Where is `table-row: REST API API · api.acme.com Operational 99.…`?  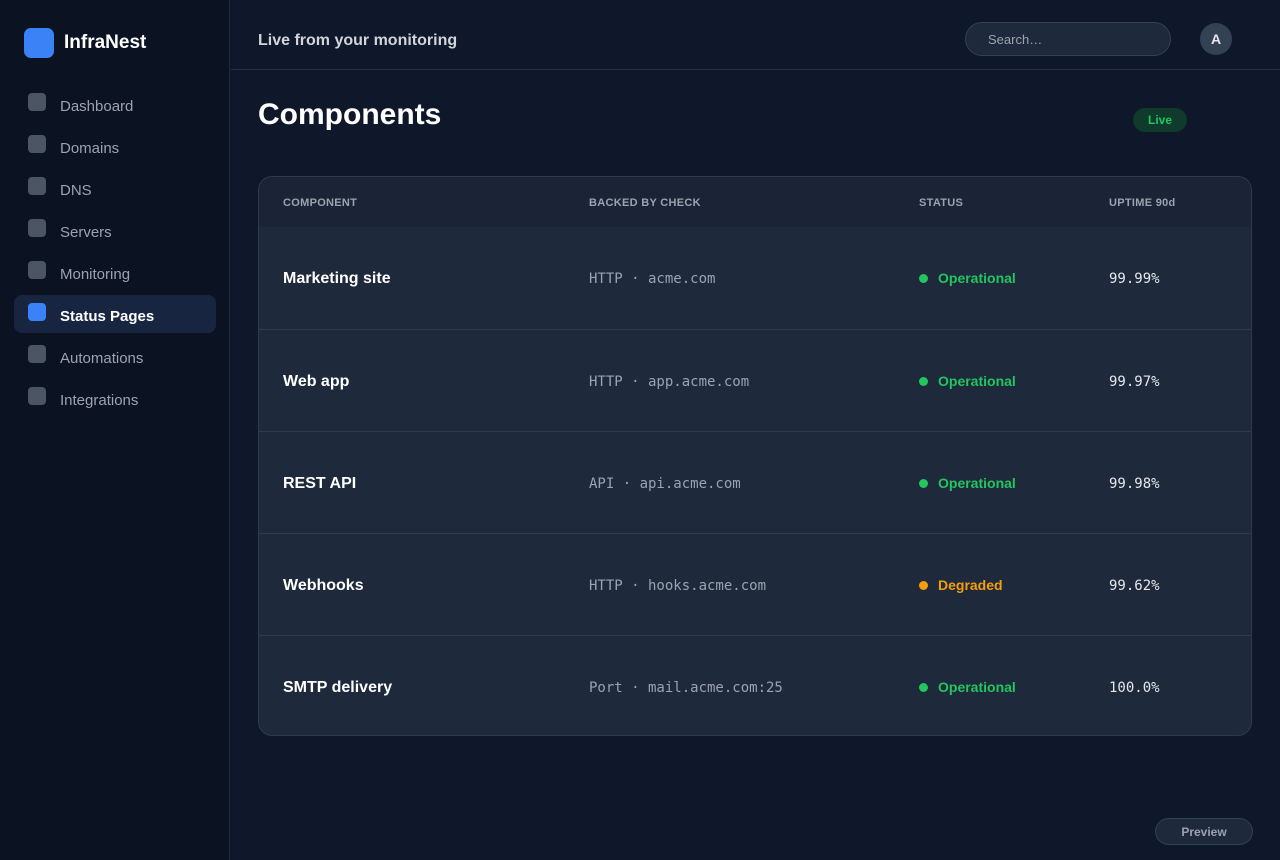
table-row: REST API API · api.acme.com Operational 99.… is located at coordinates (755, 482).